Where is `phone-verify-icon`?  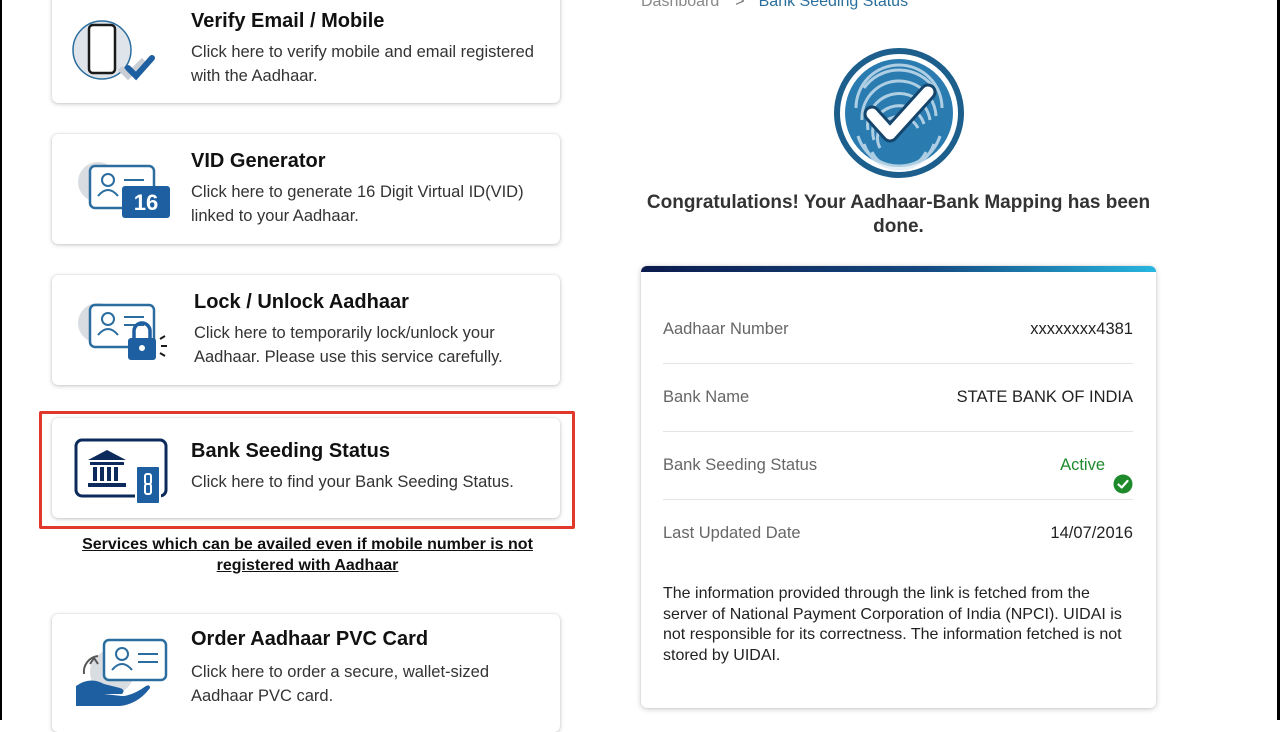
phone-verify-icon is located at coordinates (122, 47).